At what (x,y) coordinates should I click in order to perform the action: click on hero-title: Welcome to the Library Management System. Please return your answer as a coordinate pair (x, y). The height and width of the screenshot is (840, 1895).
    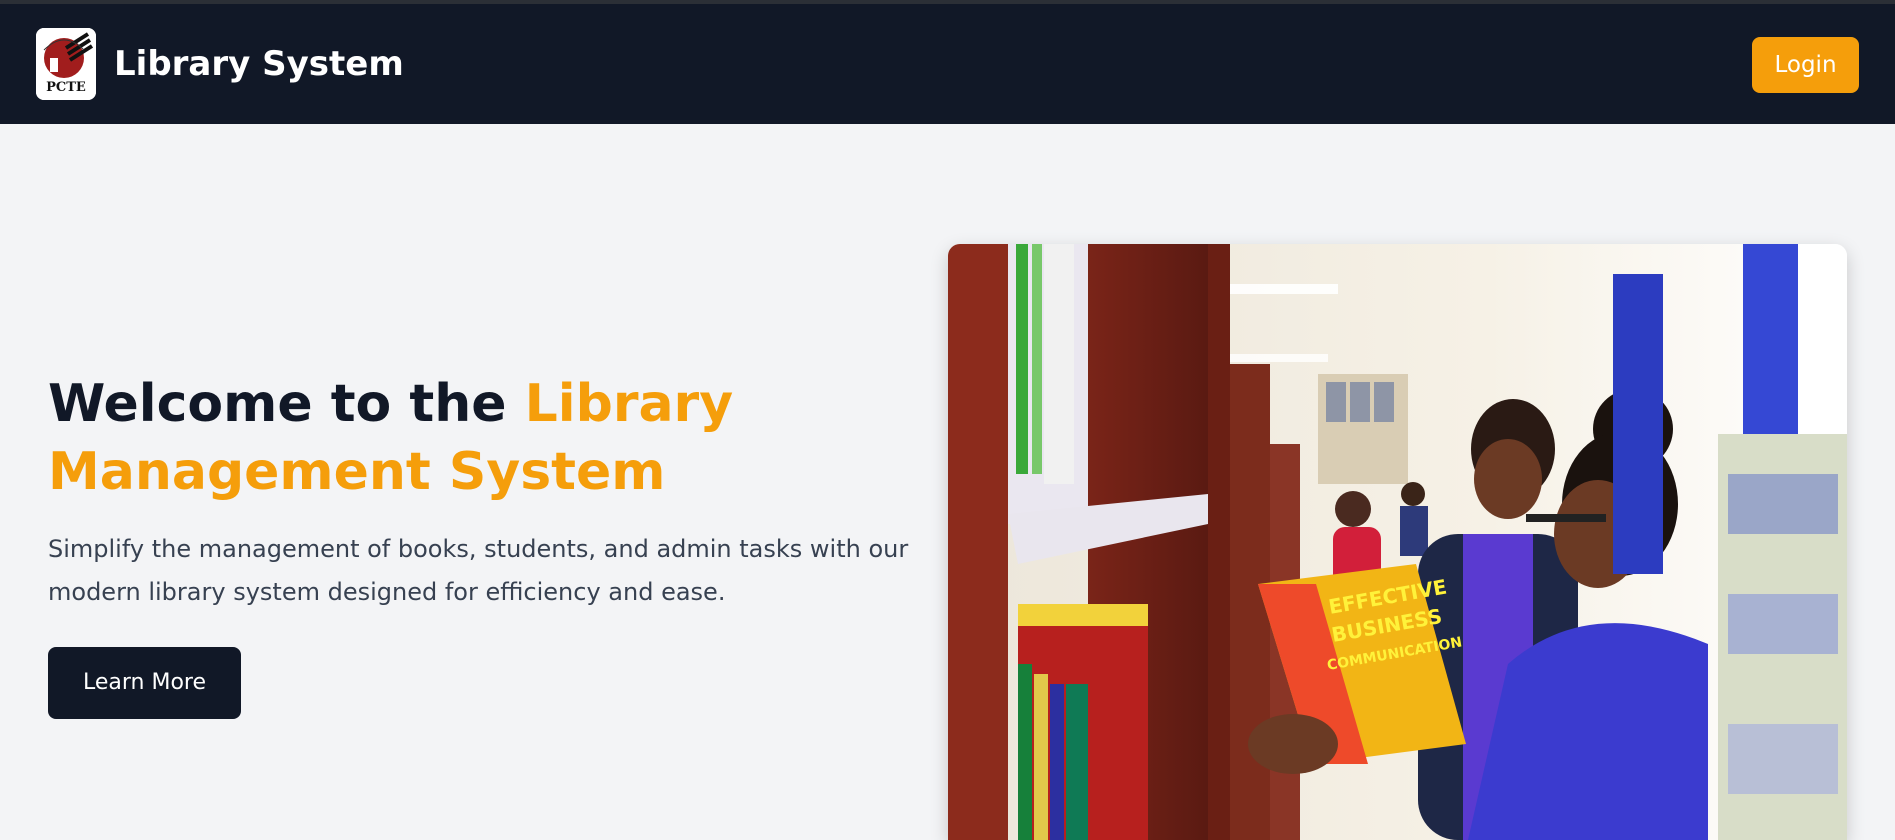
    Looking at the image, I should click on (468, 438).